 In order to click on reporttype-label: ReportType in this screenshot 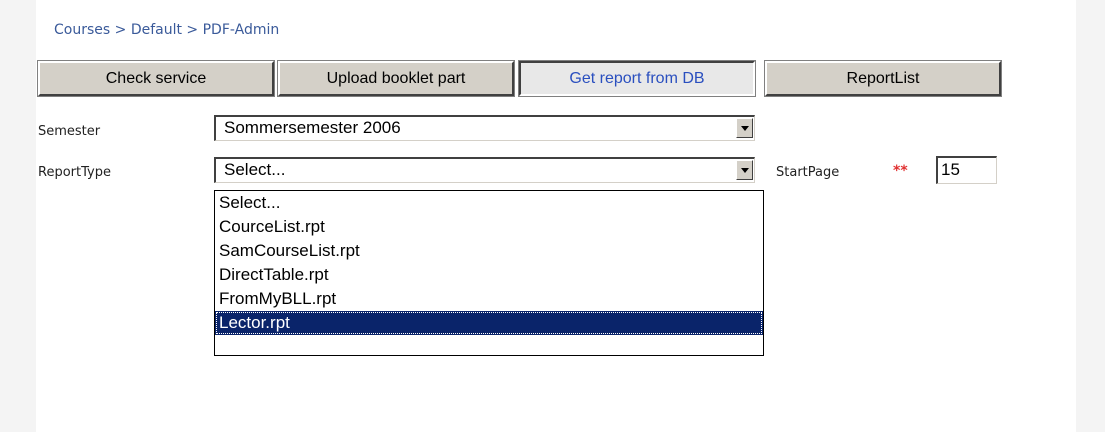, I will do `click(74, 172)`.